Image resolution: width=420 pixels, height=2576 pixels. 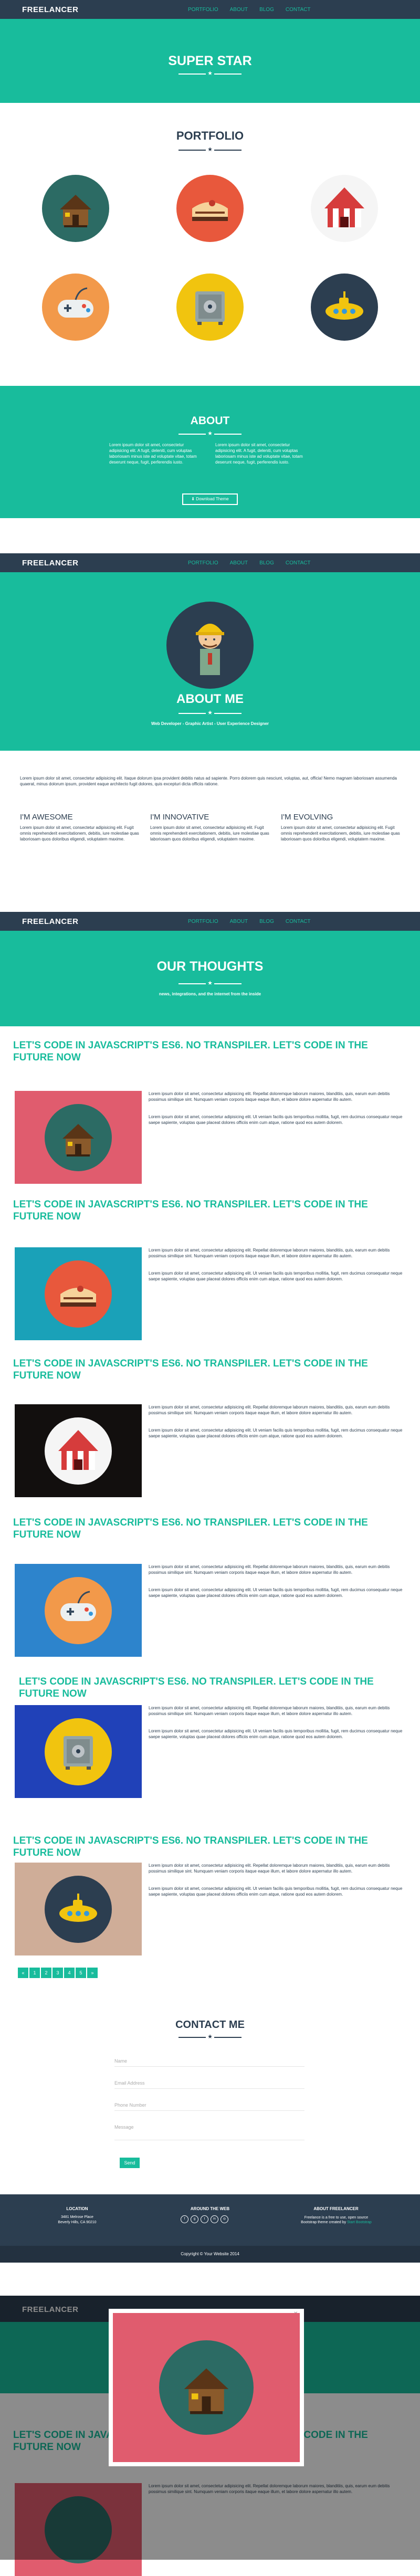 I want to click on email-field: Email Address, so click(x=209, y=2084).